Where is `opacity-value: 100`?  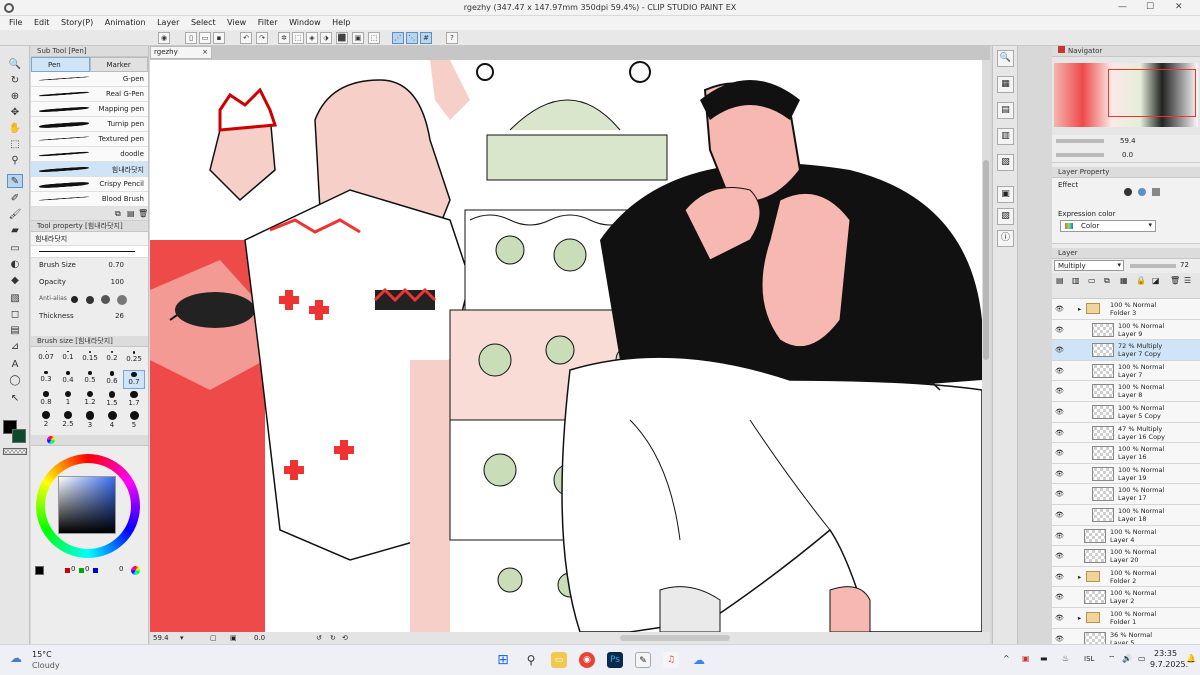
opacity-value: 100 is located at coordinates (117, 282).